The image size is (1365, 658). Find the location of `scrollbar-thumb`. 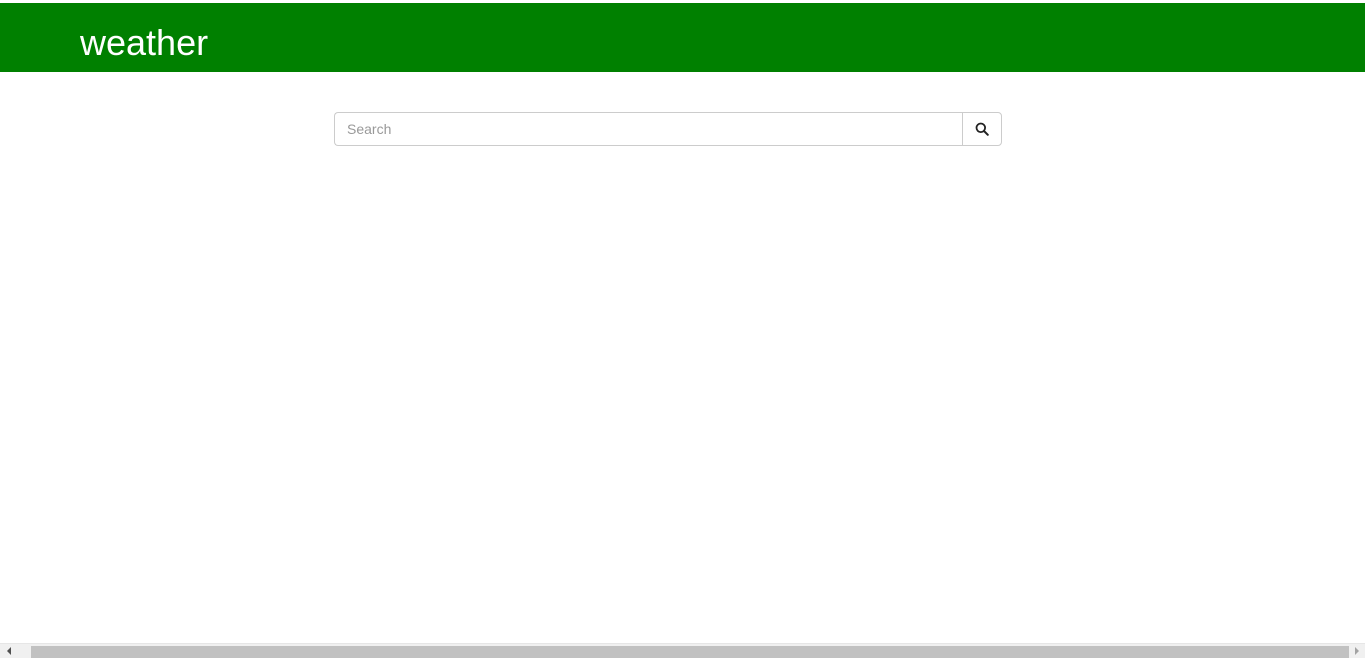

scrollbar-thumb is located at coordinates (690, 652).